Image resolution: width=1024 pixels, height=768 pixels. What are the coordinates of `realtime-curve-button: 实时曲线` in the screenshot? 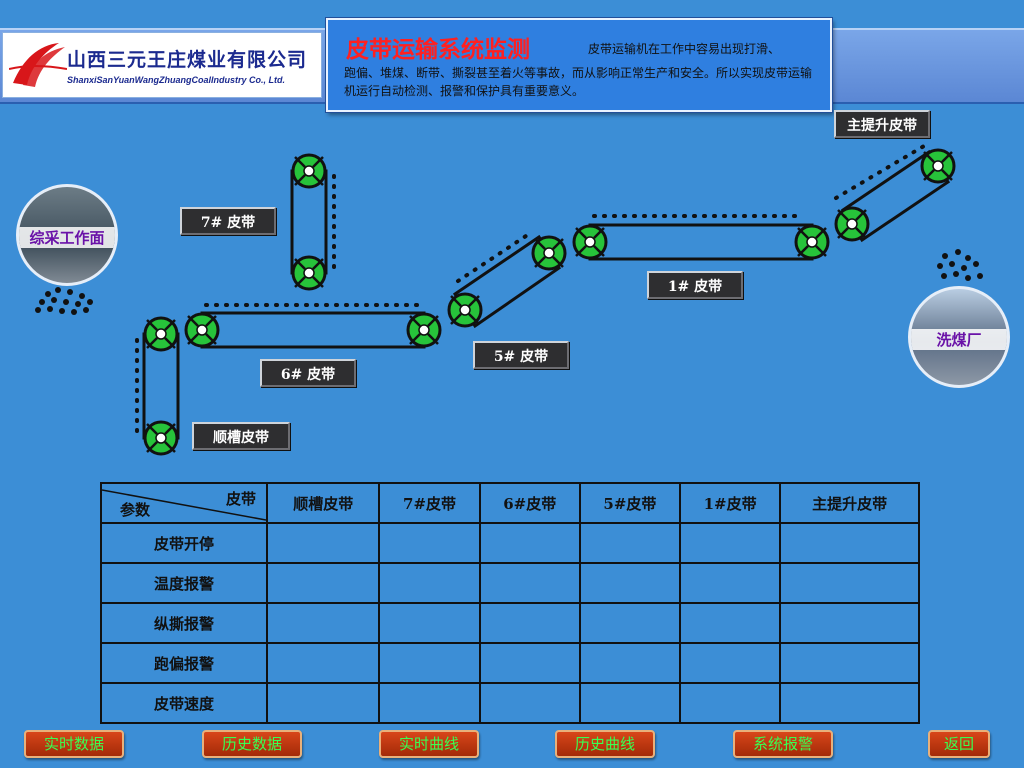 It's located at (429, 744).